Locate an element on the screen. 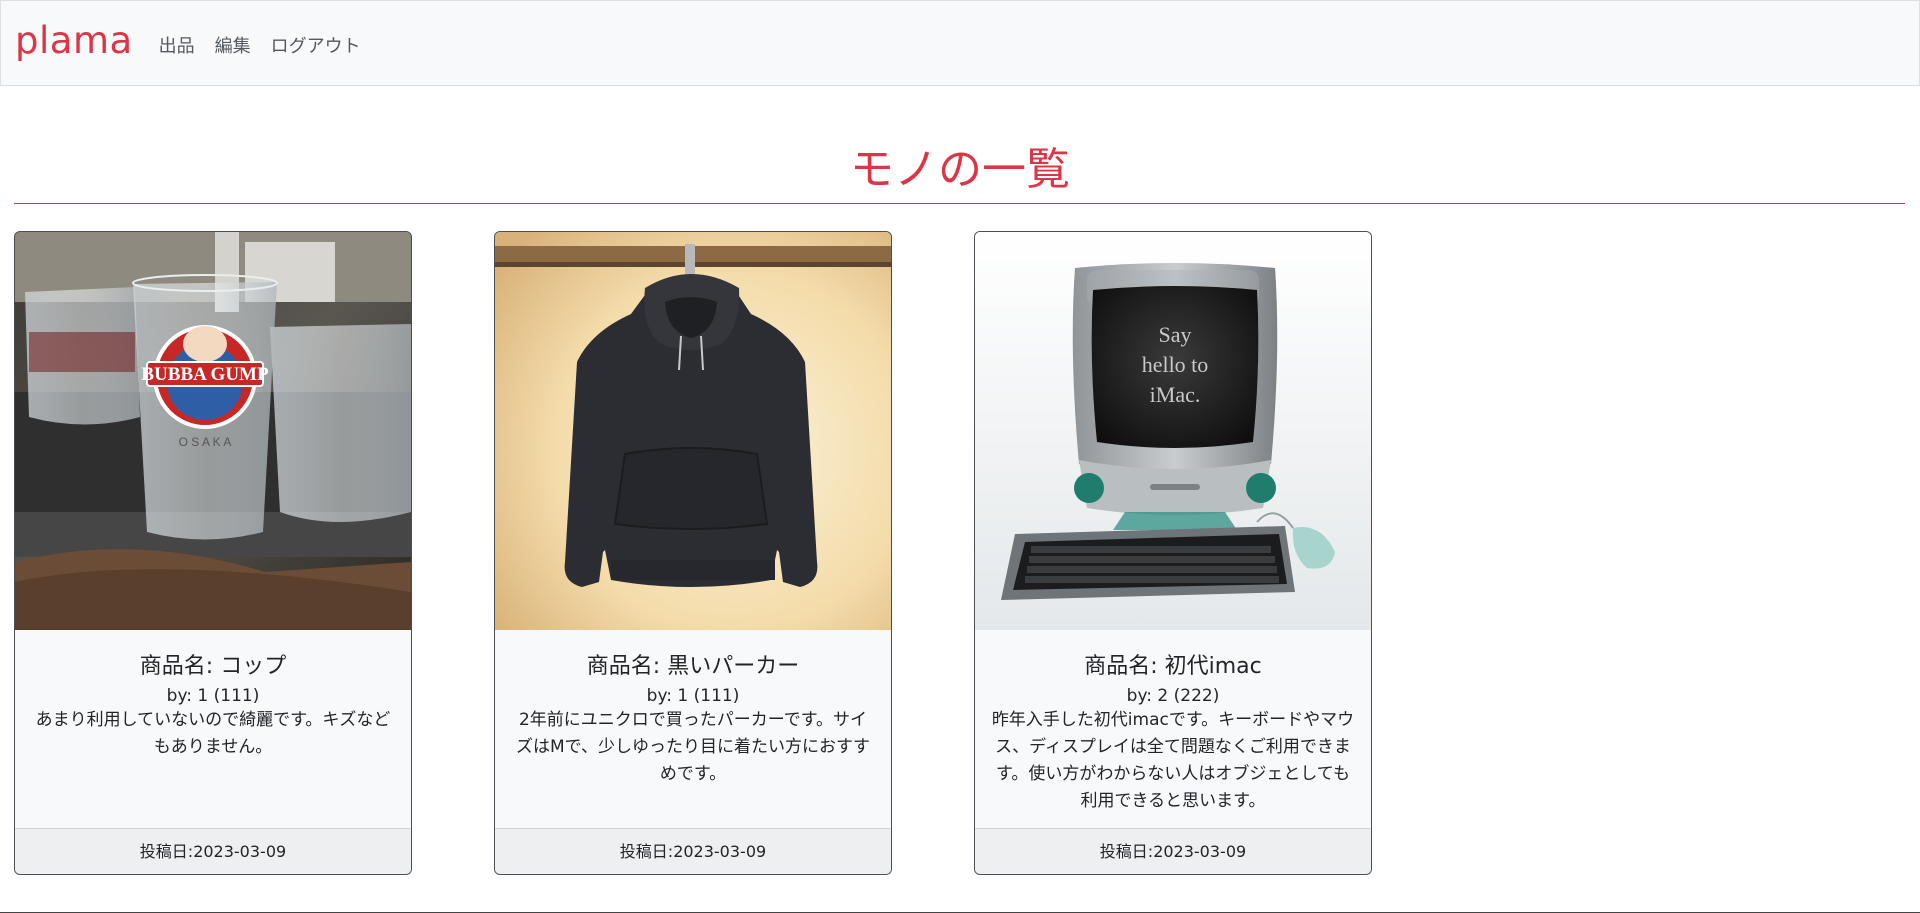 This screenshot has height=913, width=1920. item-image-imac: Say hello to iMac. is located at coordinates (1173, 431).